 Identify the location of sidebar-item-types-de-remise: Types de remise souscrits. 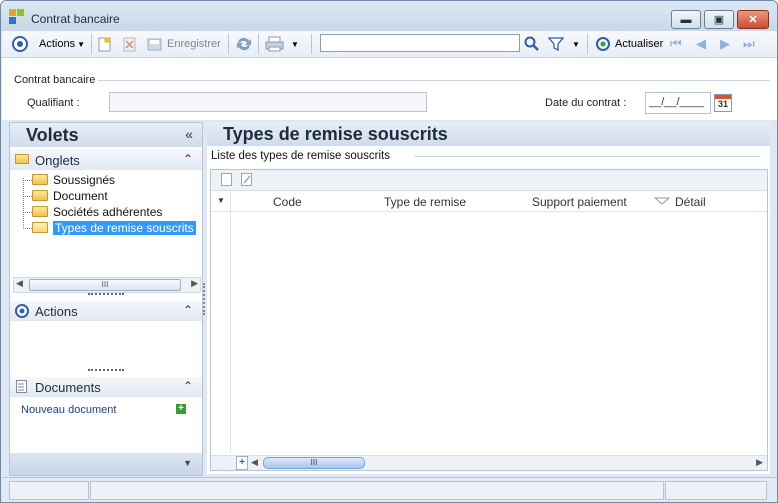
(114, 227).